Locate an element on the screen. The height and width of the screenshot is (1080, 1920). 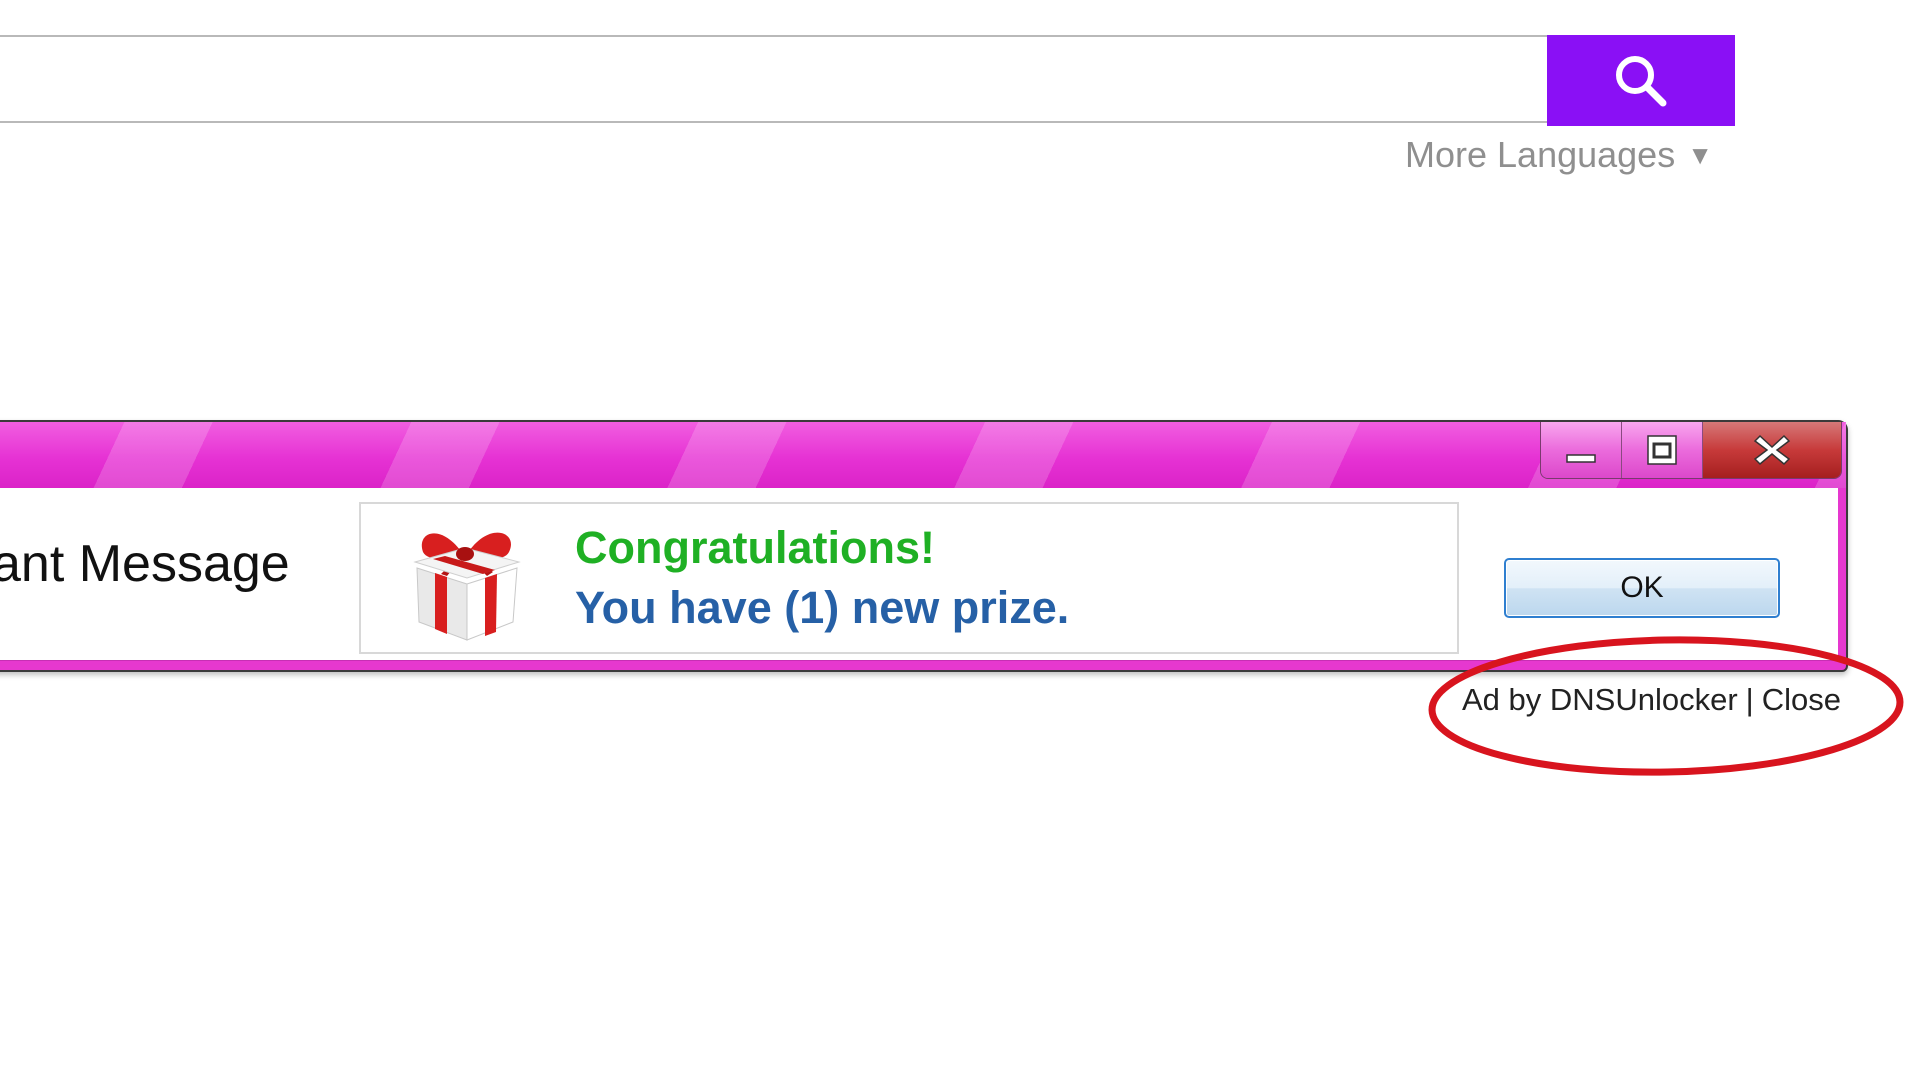
close-icon is located at coordinates (1772, 450).